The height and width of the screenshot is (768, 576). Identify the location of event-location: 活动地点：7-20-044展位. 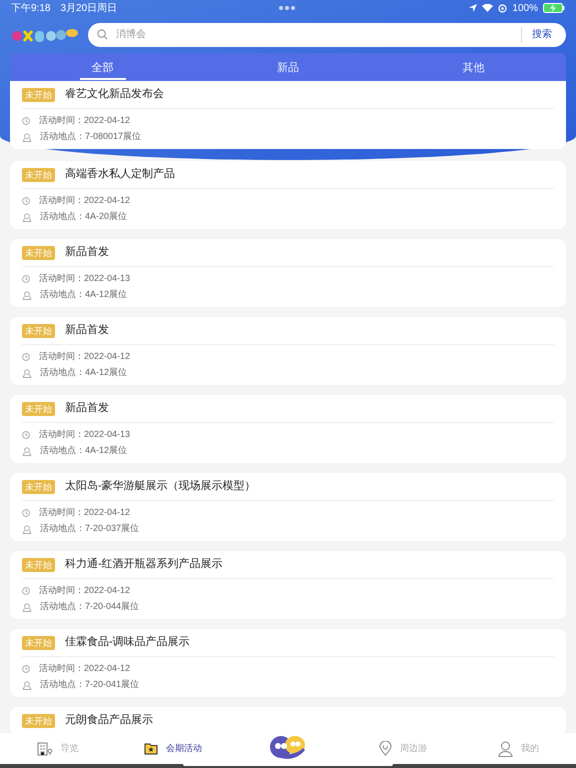
(90, 607).